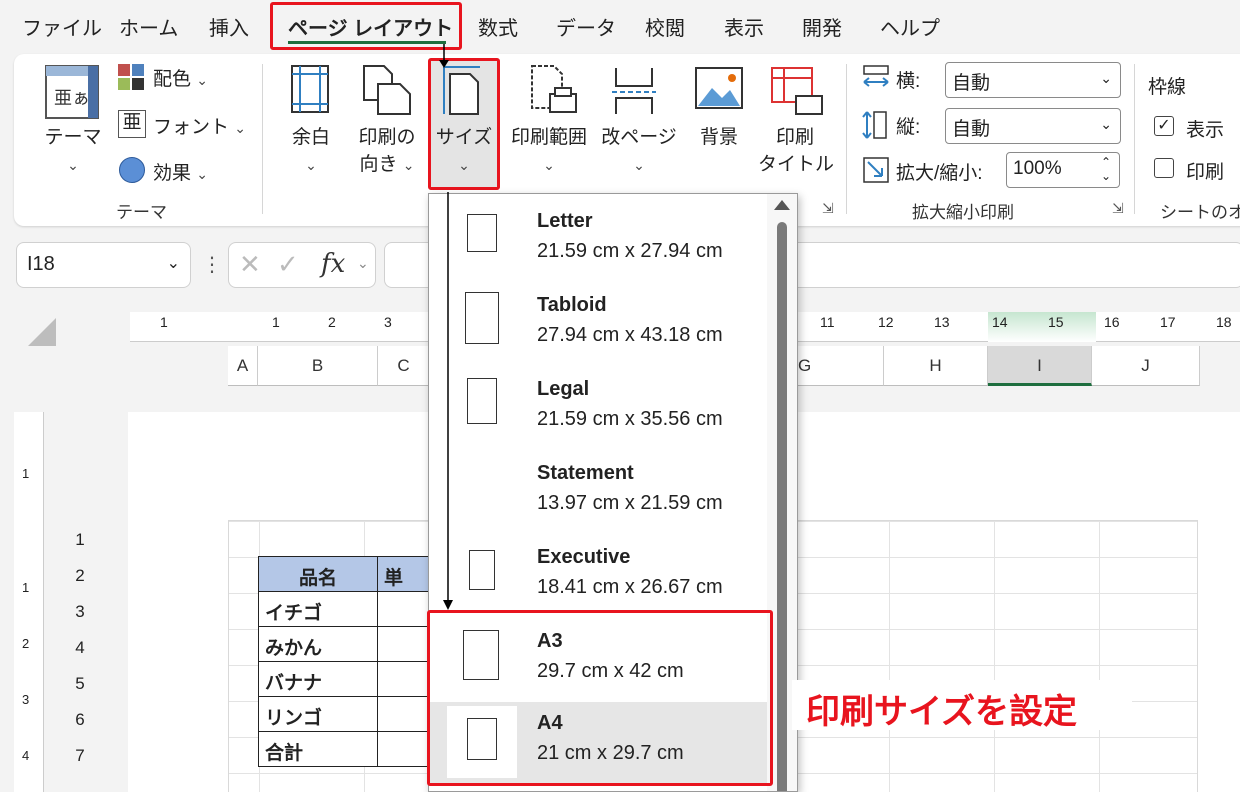 This screenshot has height=792, width=1240. What do you see at coordinates (634, 93) in the screenshot?
I see `breaks-icon` at bounding box center [634, 93].